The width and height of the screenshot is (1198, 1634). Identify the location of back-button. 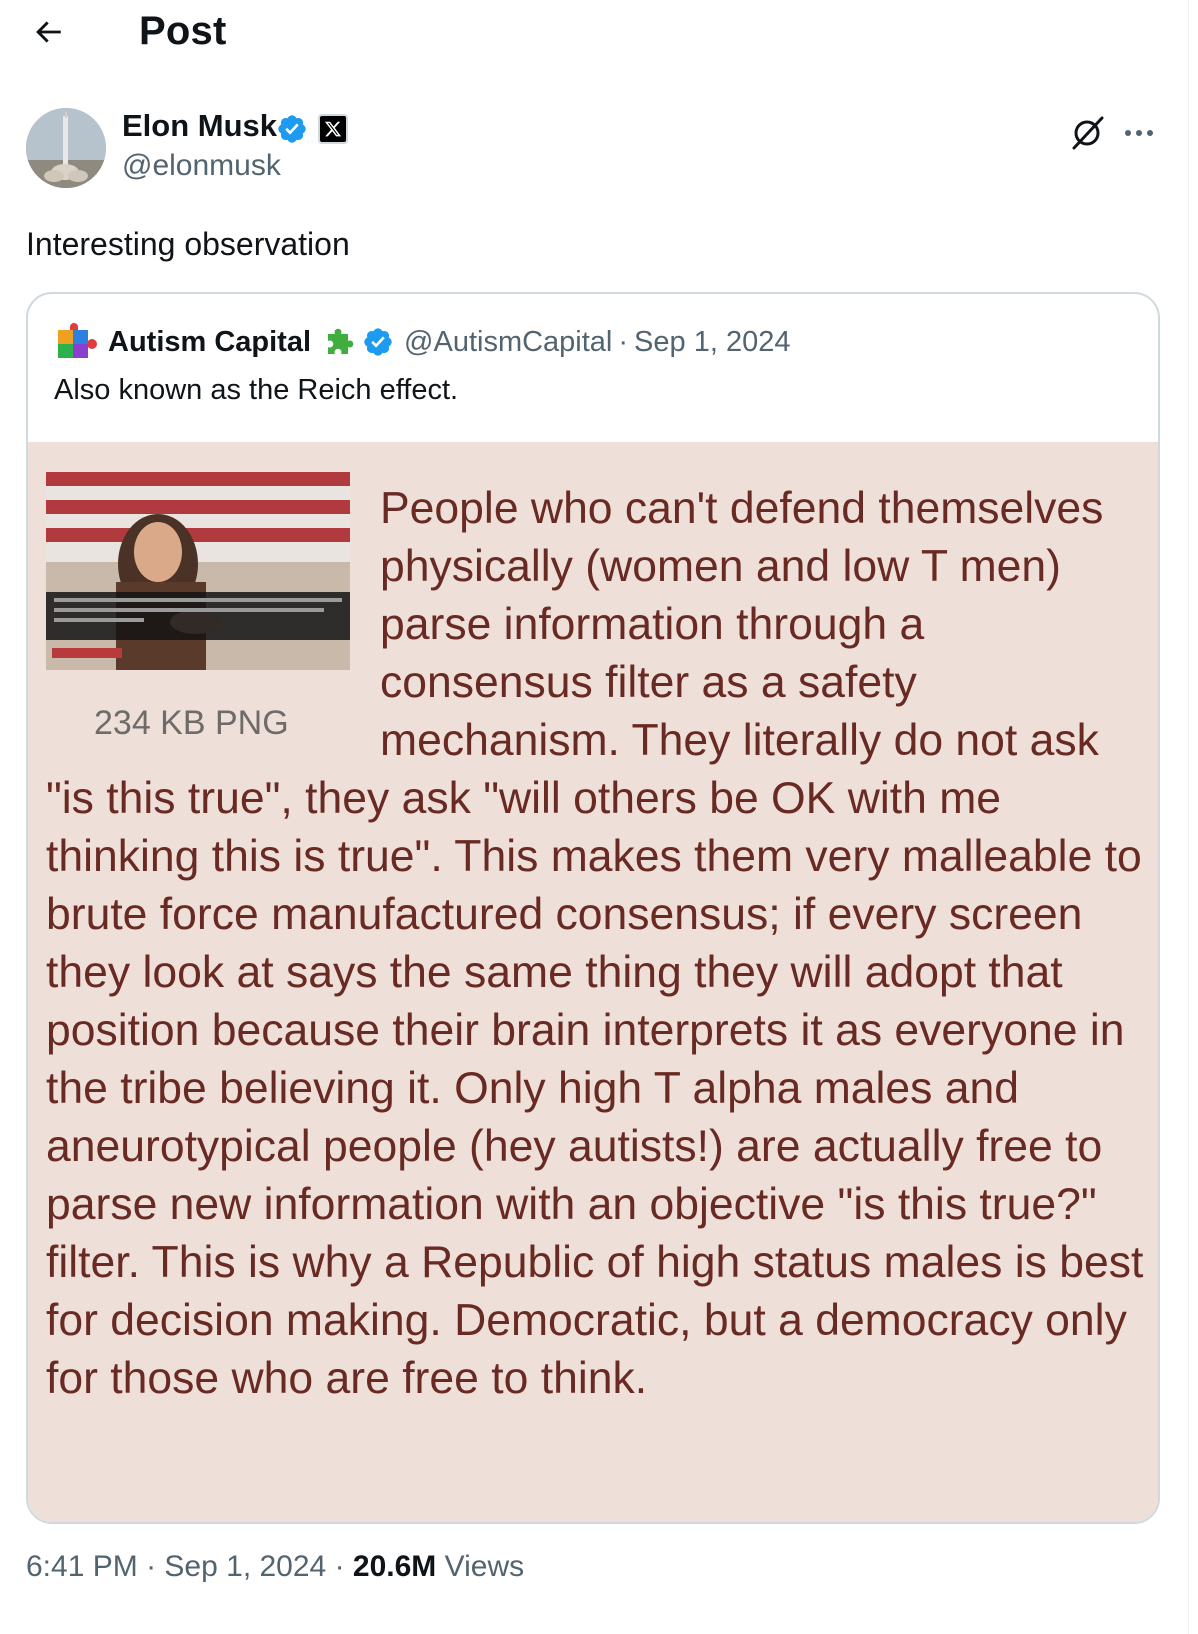
(48, 32).